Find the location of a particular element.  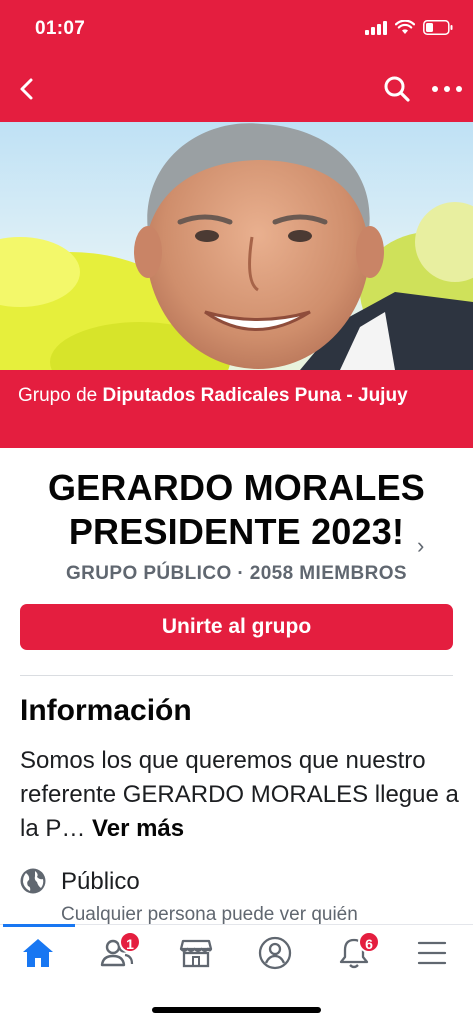

tab-notifications: 6 is located at coordinates (358, 953).